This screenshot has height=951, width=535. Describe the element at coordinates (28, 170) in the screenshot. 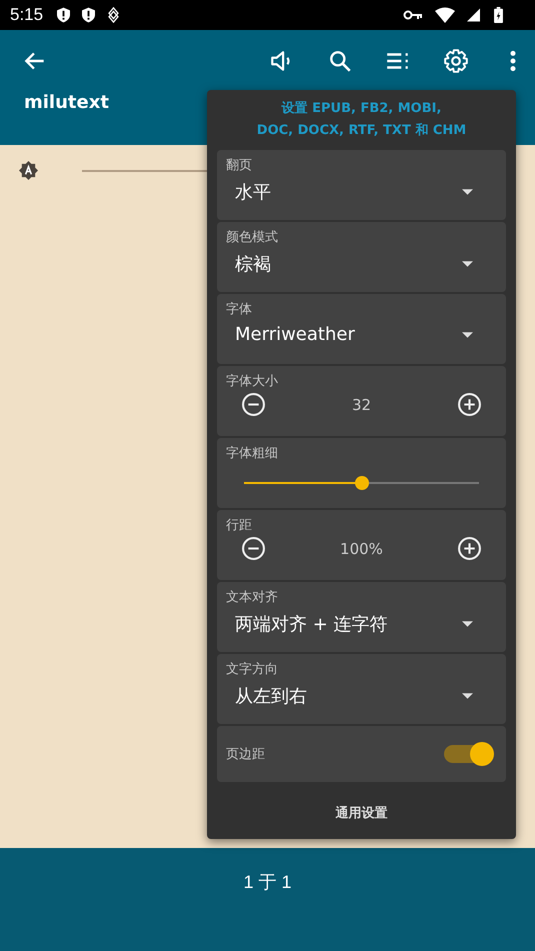

I see `auto-brightness-icon` at that location.